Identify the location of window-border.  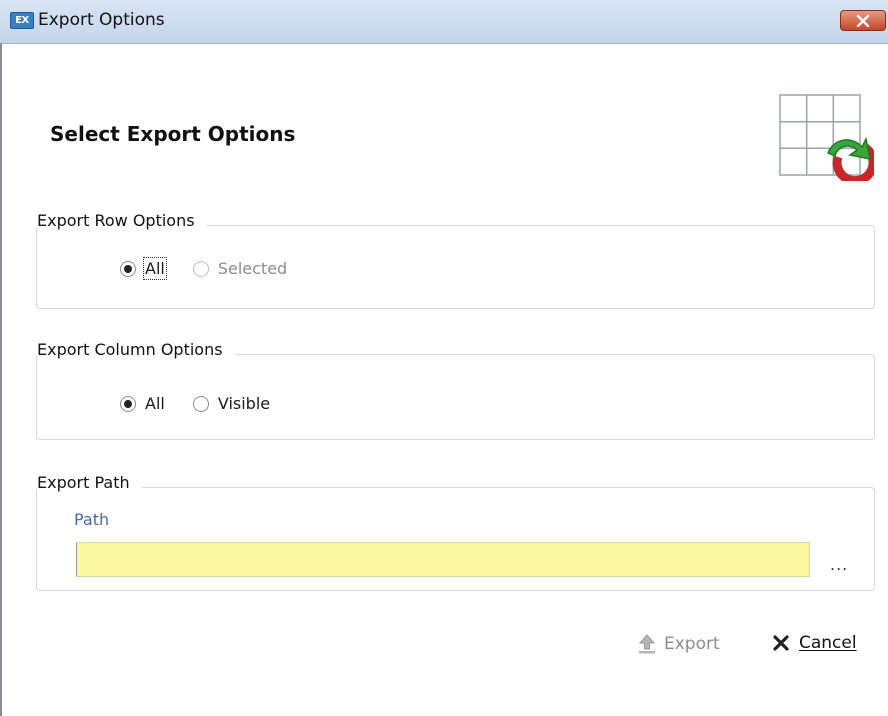
(1, 379).